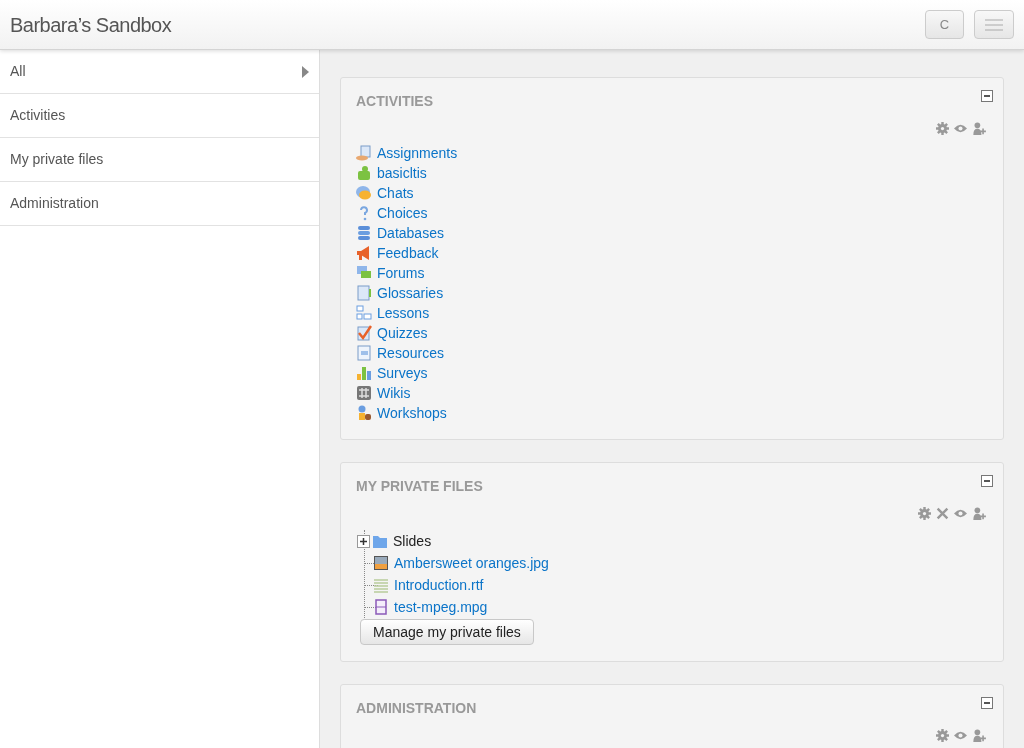 This screenshot has width=1024, height=748. What do you see at coordinates (159, 204) in the screenshot?
I see `sidebar-item: Administration` at bounding box center [159, 204].